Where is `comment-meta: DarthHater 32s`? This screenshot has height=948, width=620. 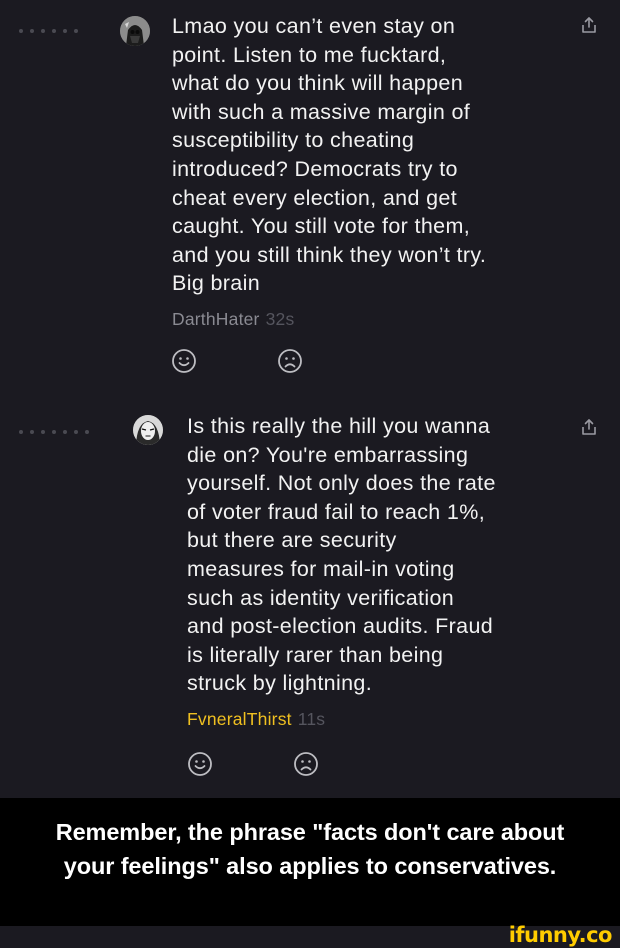 comment-meta: DarthHater 32s is located at coordinates (233, 319).